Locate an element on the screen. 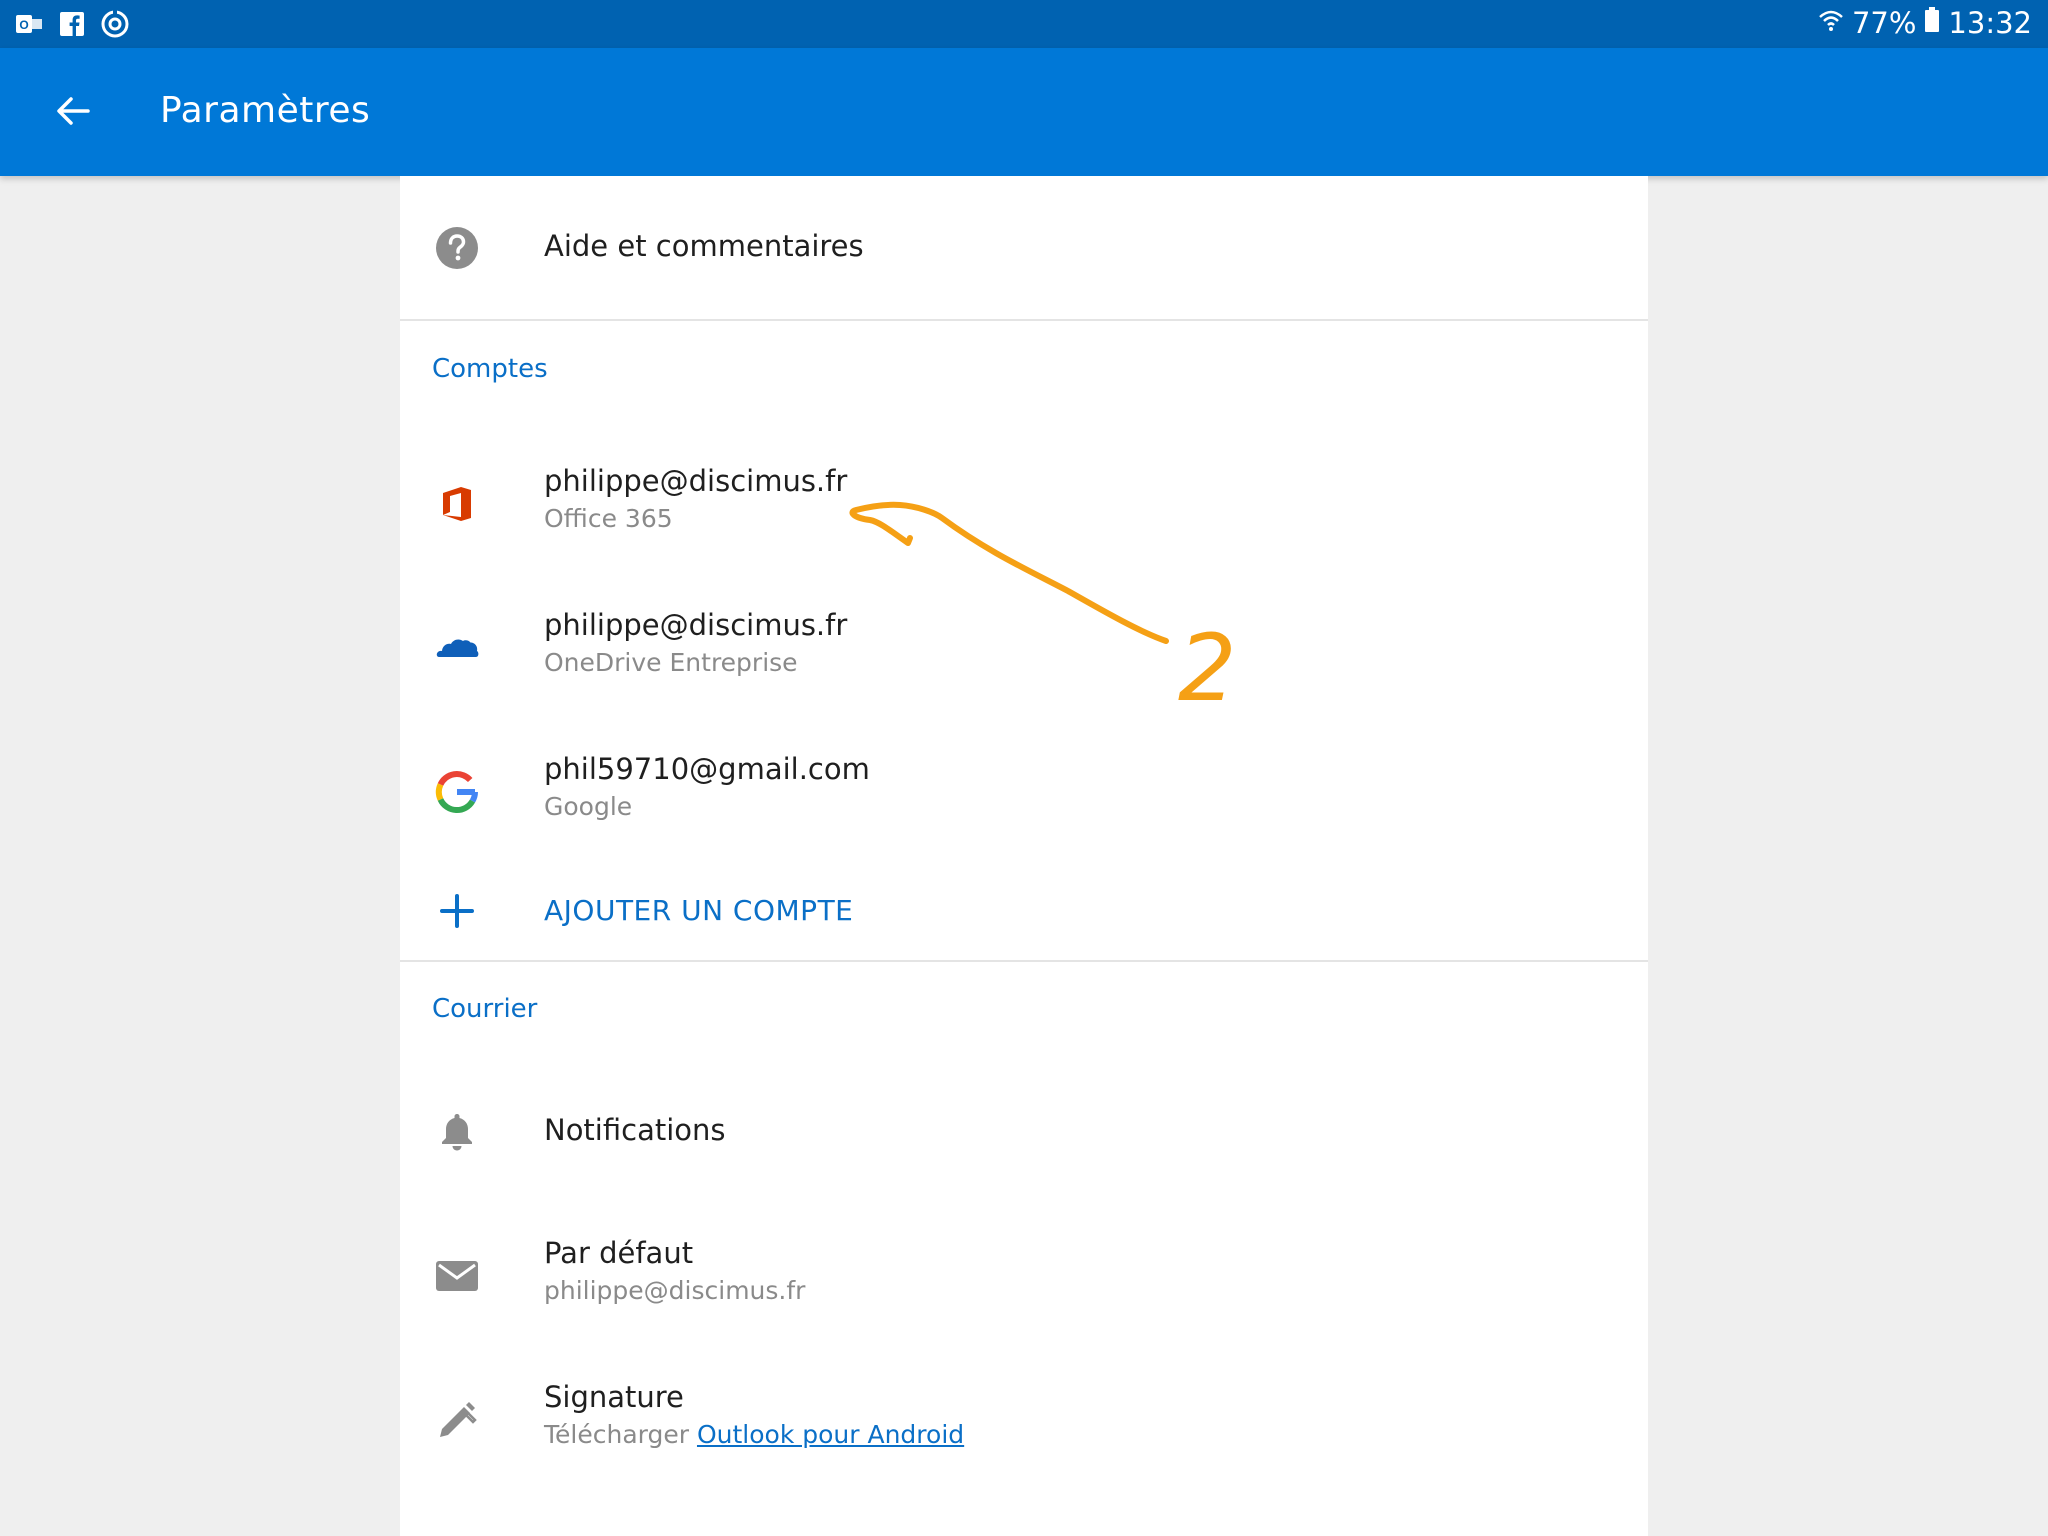 This screenshot has width=2048, height=1536. facebook-icon is located at coordinates (72, 26).